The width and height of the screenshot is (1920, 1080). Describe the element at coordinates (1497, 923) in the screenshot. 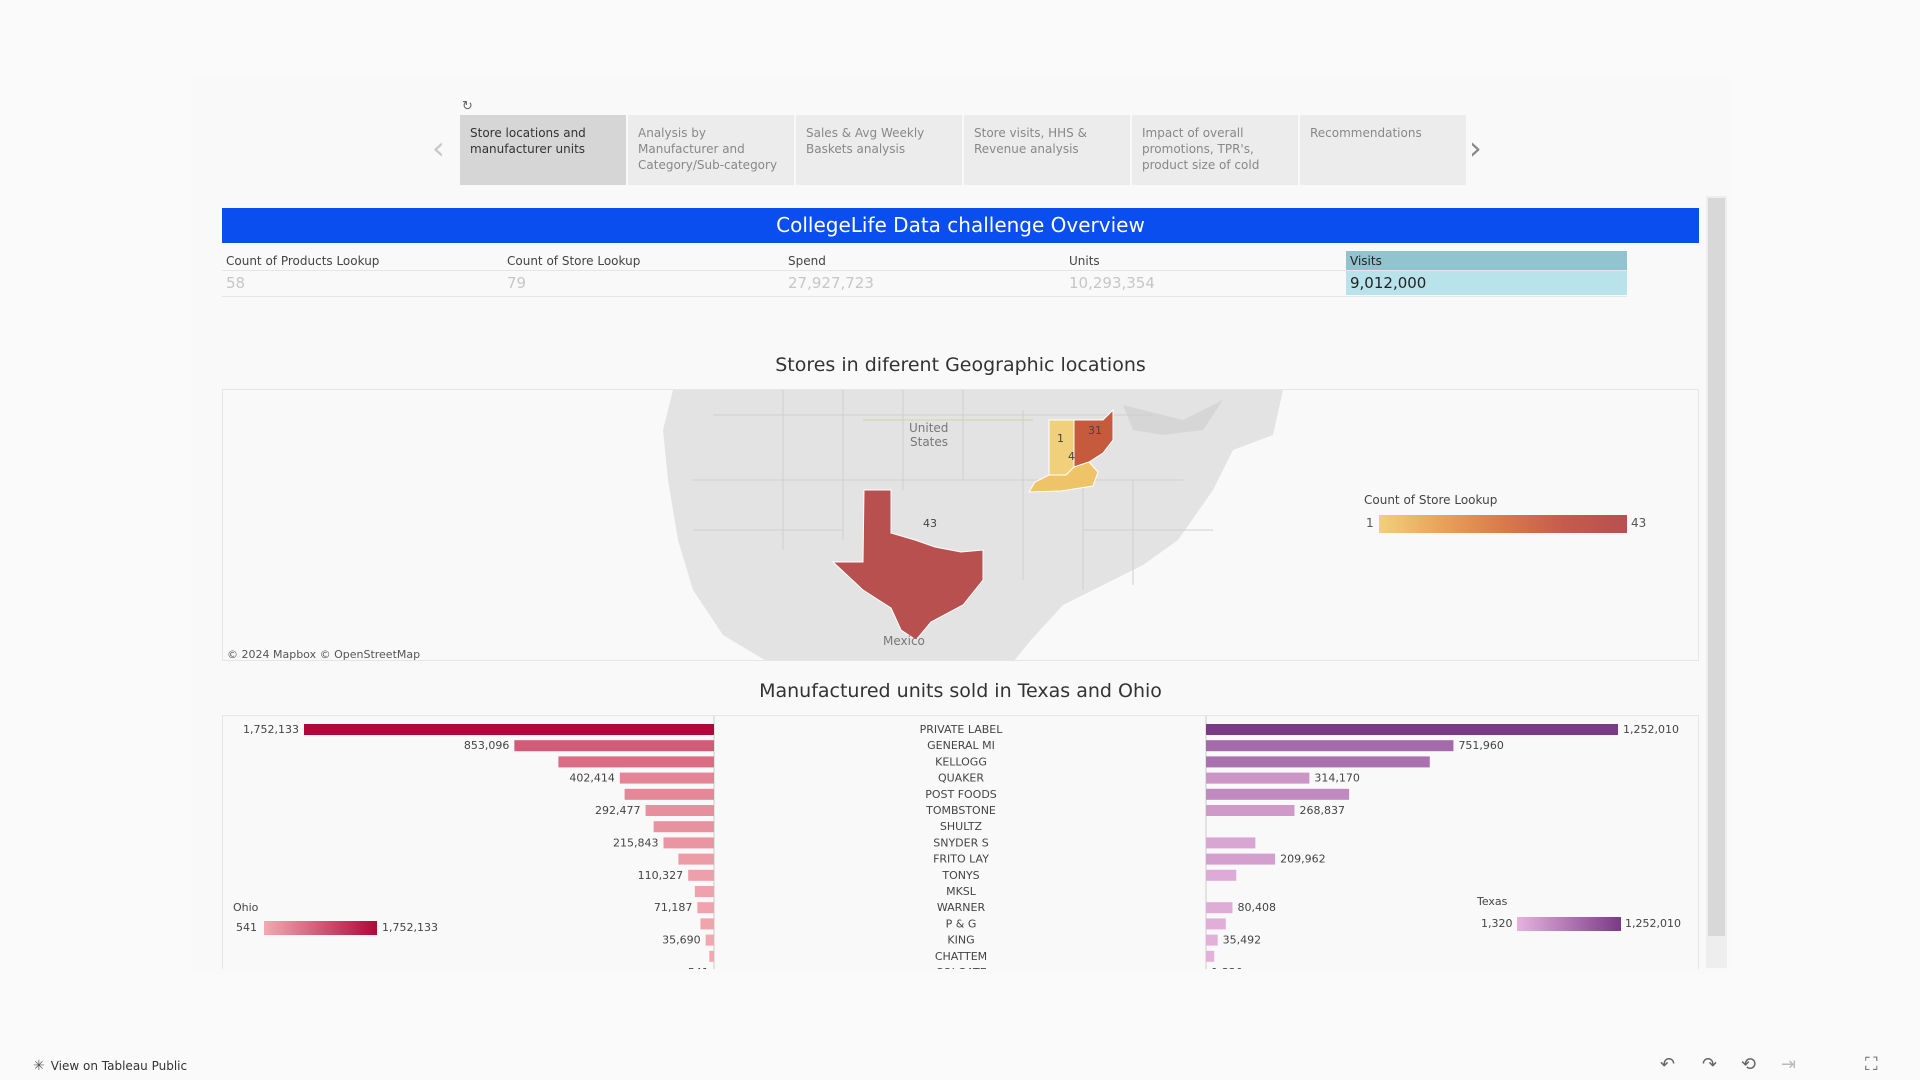

I see `legend-texas-min: 1,320` at that location.